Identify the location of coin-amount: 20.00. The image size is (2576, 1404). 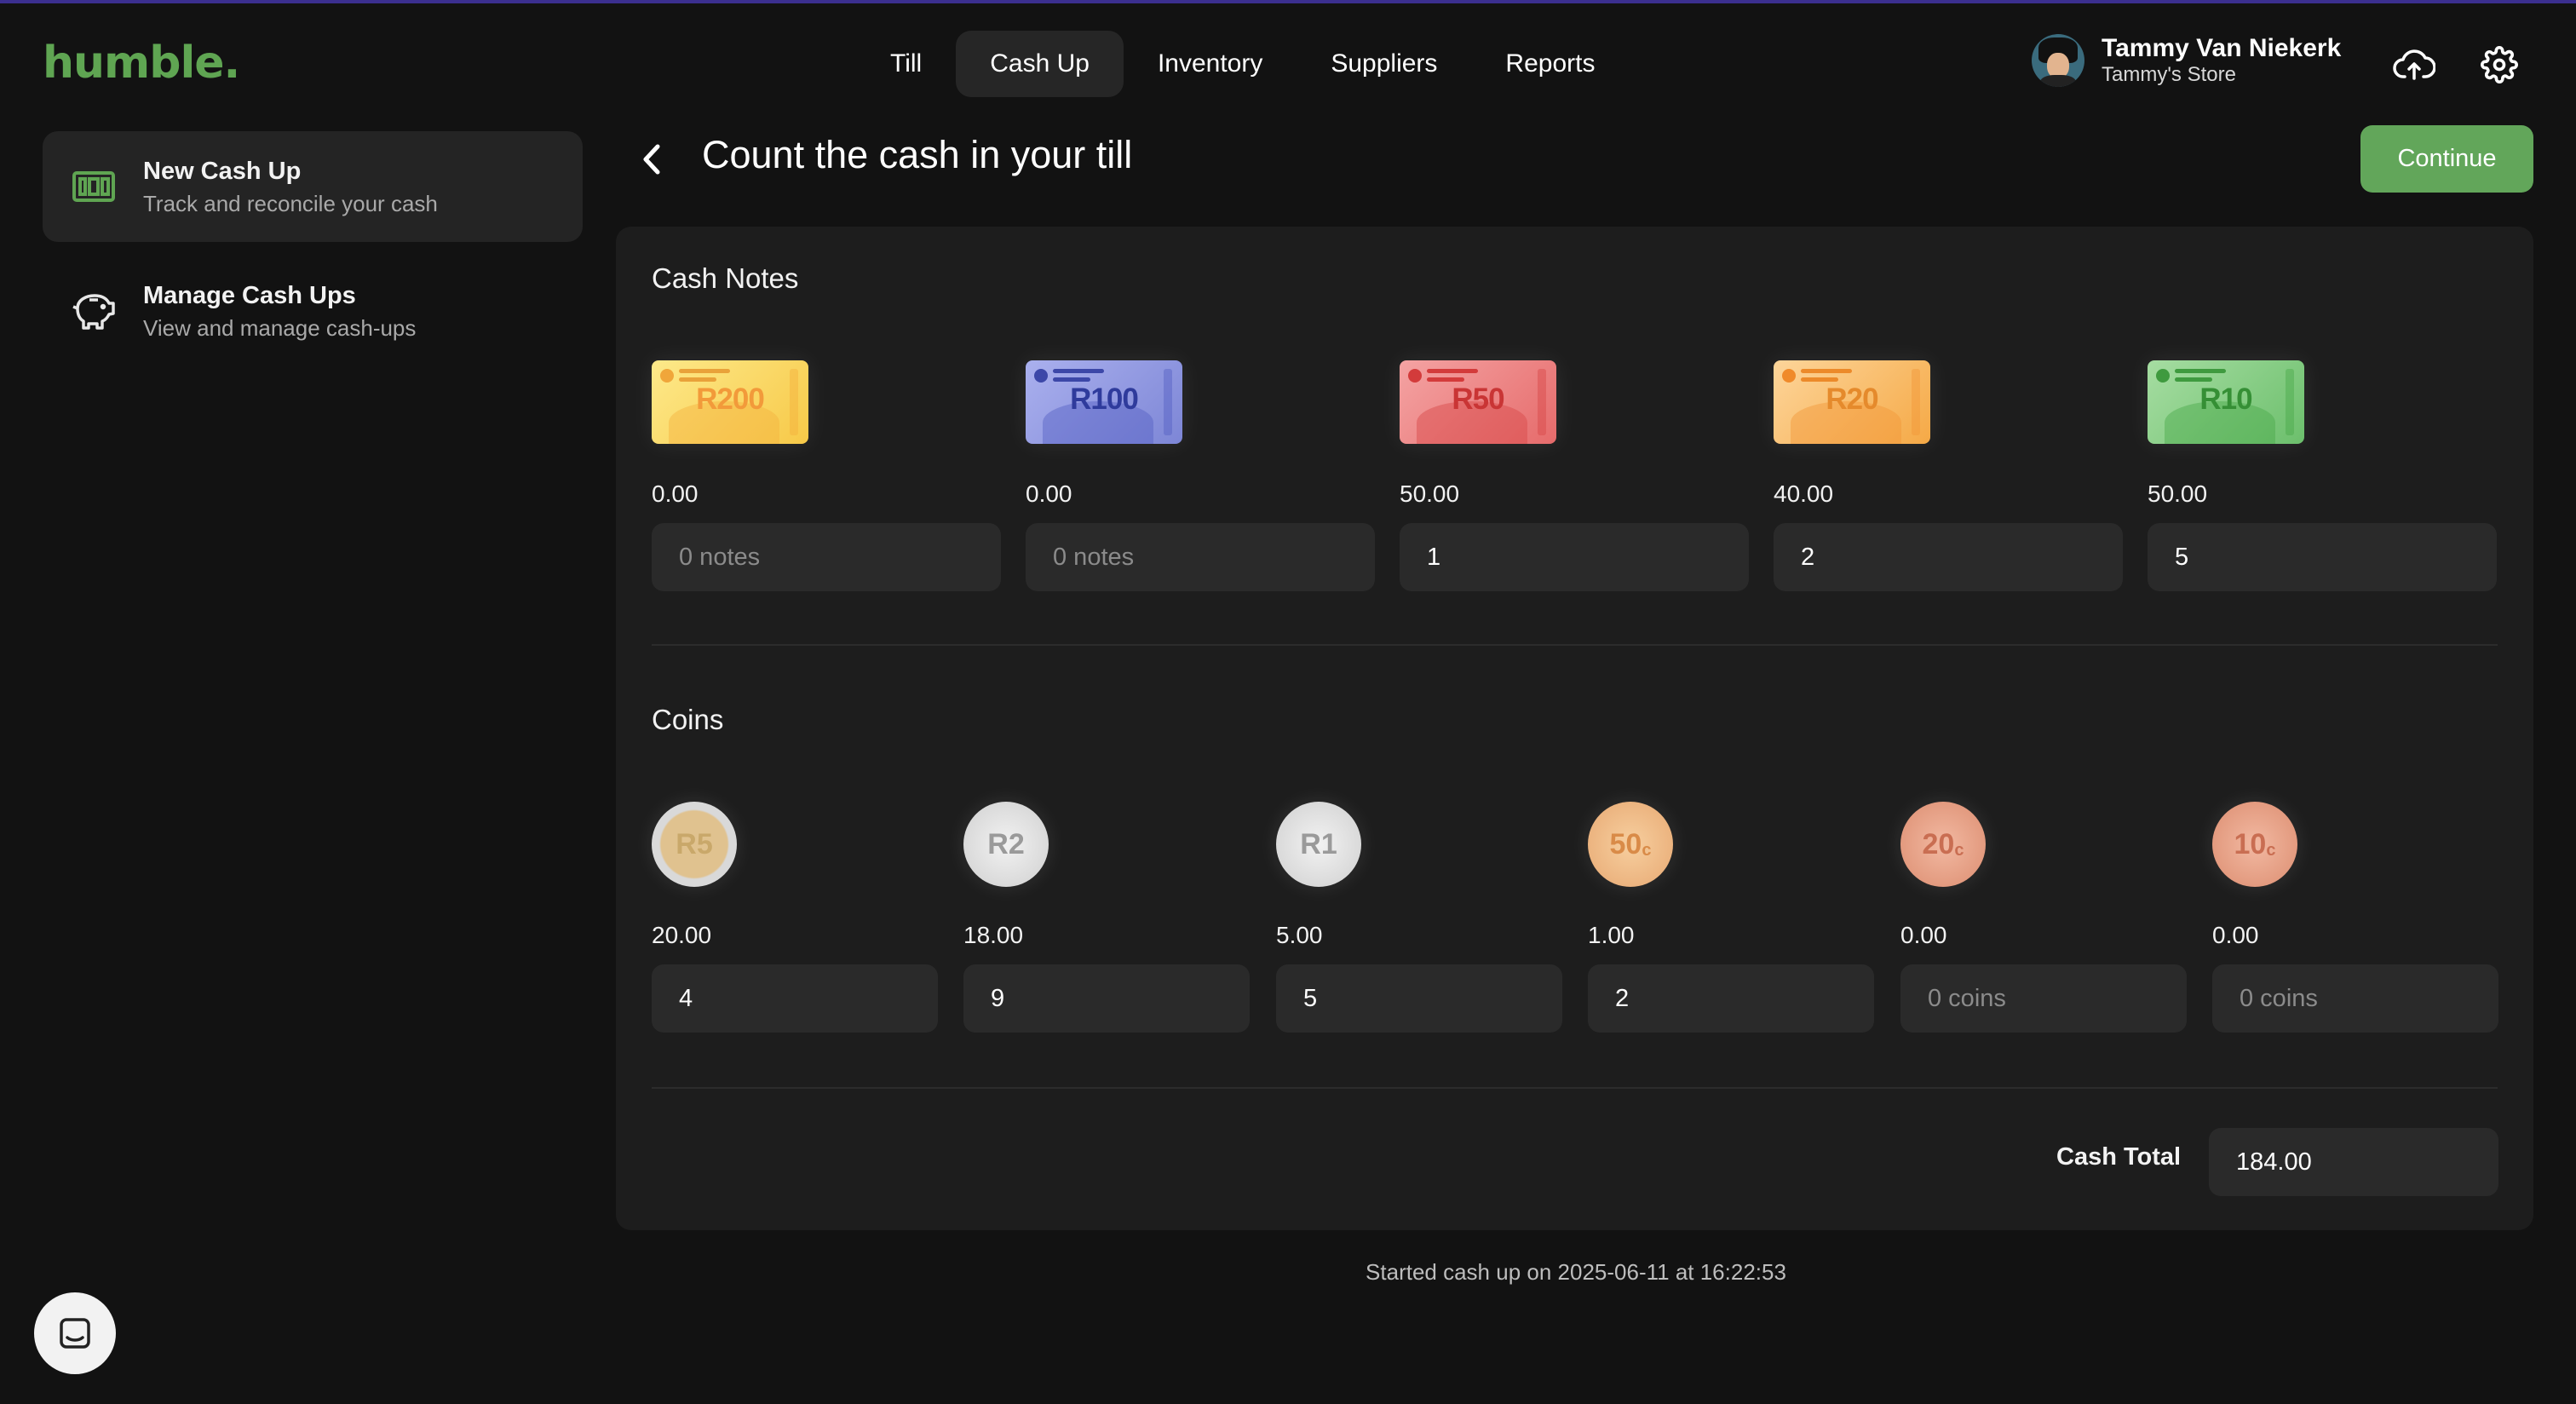
(682, 935).